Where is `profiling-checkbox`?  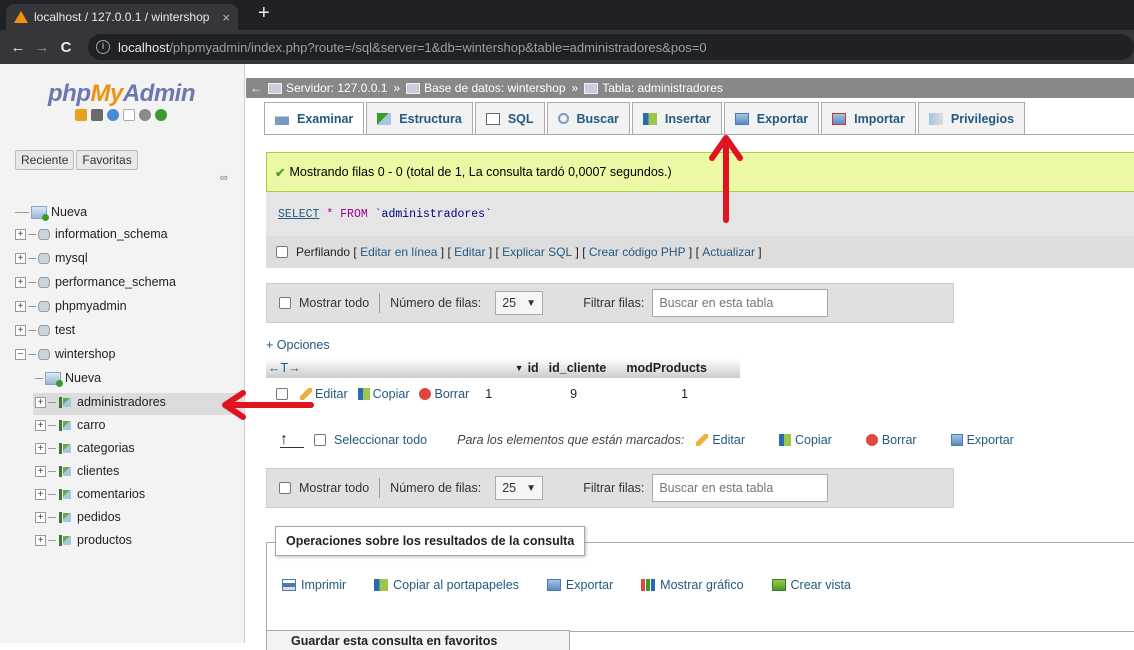
profiling-checkbox is located at coordinates (282, 252).